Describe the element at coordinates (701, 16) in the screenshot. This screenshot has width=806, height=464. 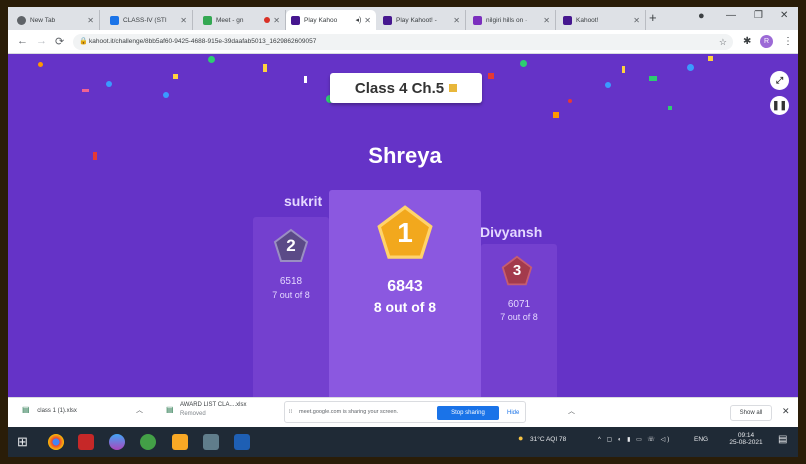
I see `profile-circle-icon: ●` at that location.